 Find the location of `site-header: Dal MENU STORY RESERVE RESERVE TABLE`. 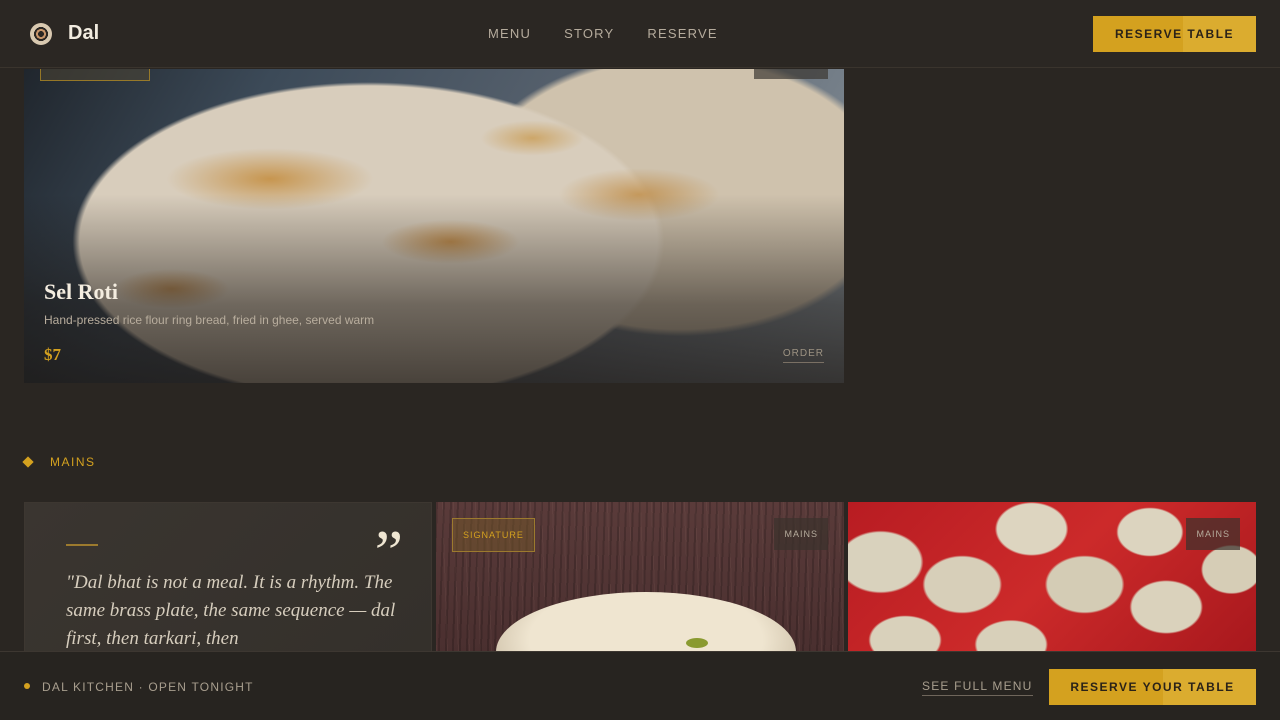

site-header: Dal MENU STORY RESERVE RESERVE TABLE is located at coordinates (640, 34).